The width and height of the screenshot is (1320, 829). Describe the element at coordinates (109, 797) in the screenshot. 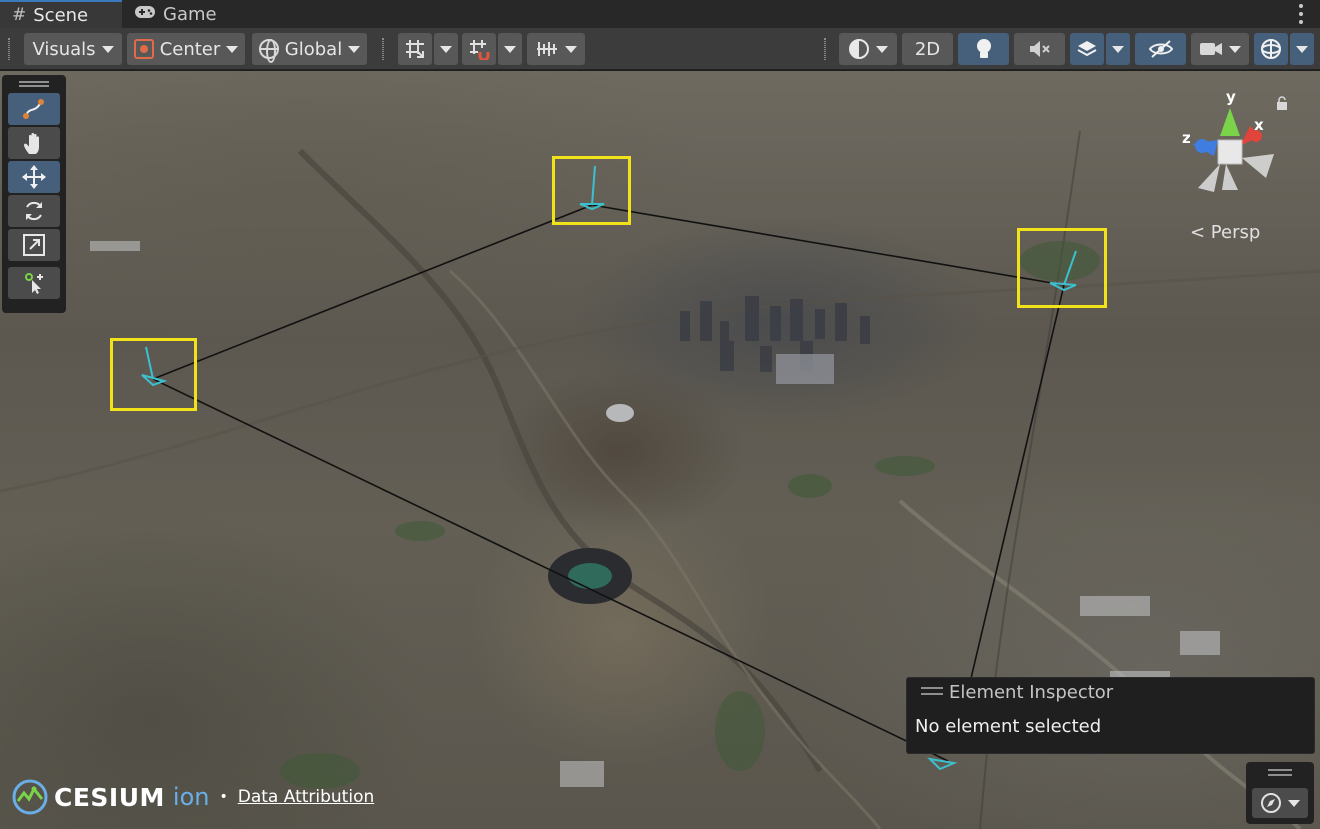

I see `cesium-wordmark: CESIUM` at that location.